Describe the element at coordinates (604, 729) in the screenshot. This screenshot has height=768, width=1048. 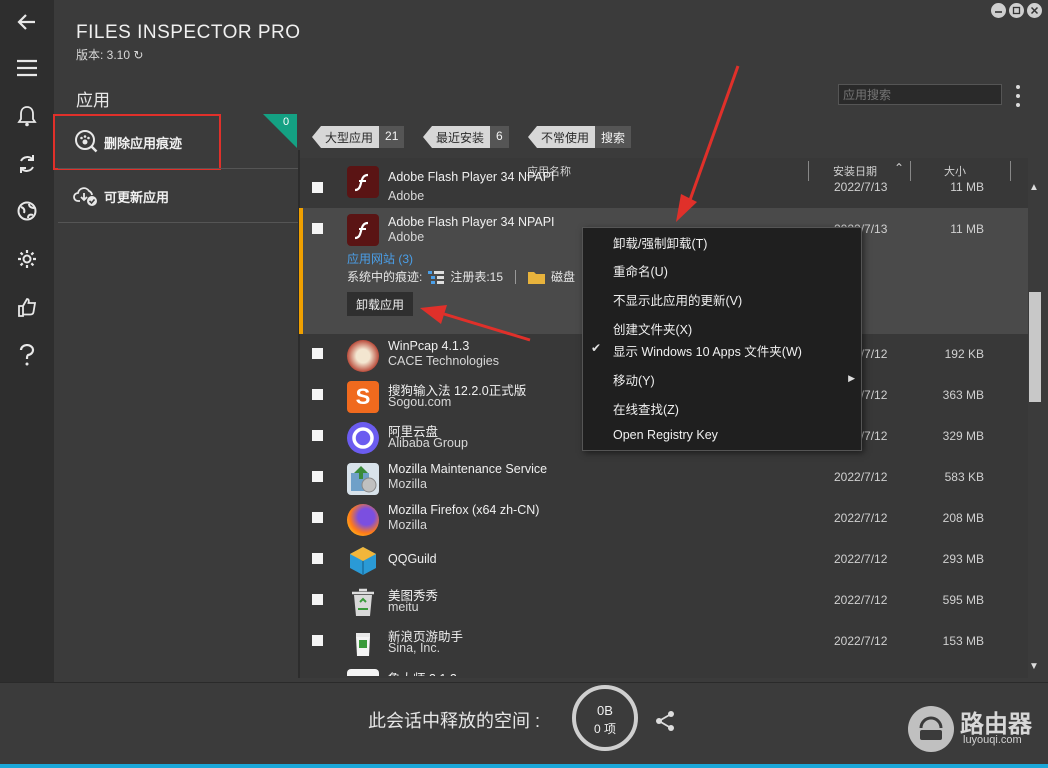
I see `freed-items-count: 0 项` at that location.